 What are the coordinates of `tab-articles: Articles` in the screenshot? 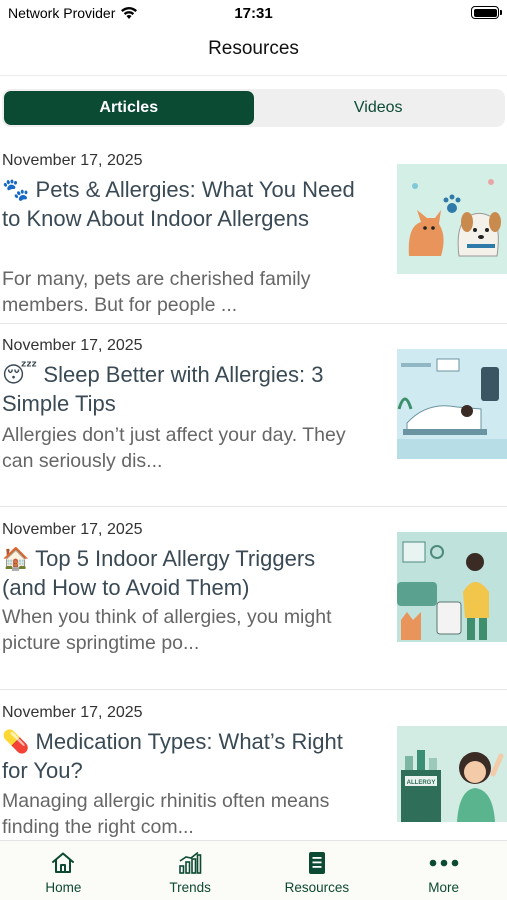 It's located at (129, 108).